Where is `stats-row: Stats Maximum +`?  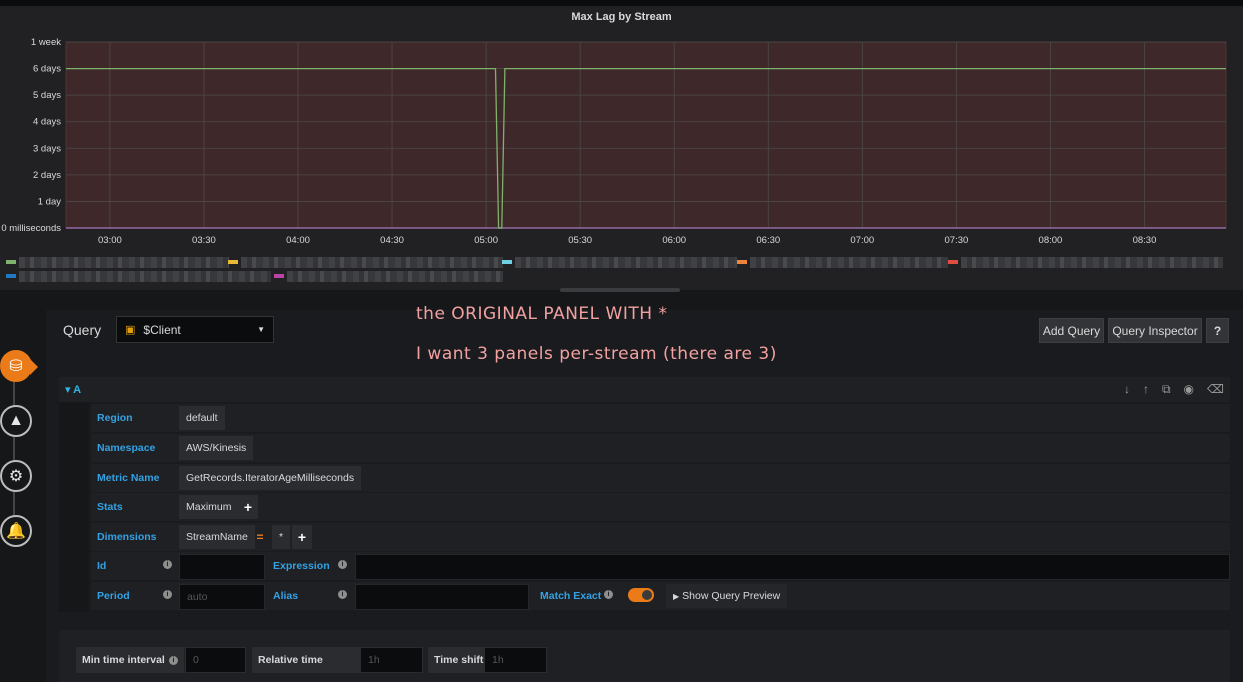
stats-row: Stats Maximum + is located at coordinates (660, 507).